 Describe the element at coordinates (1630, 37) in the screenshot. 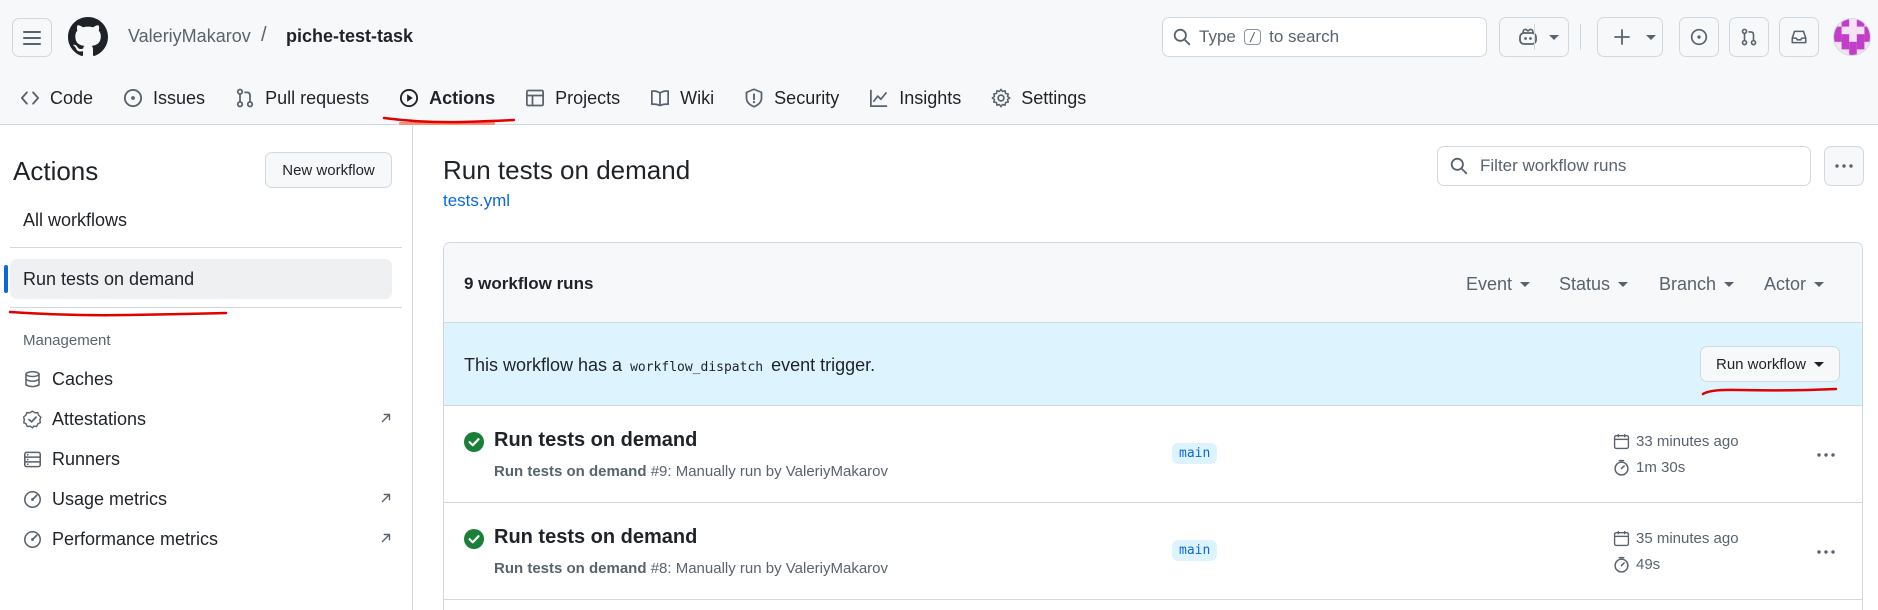

I see `create-new-button` at that location.